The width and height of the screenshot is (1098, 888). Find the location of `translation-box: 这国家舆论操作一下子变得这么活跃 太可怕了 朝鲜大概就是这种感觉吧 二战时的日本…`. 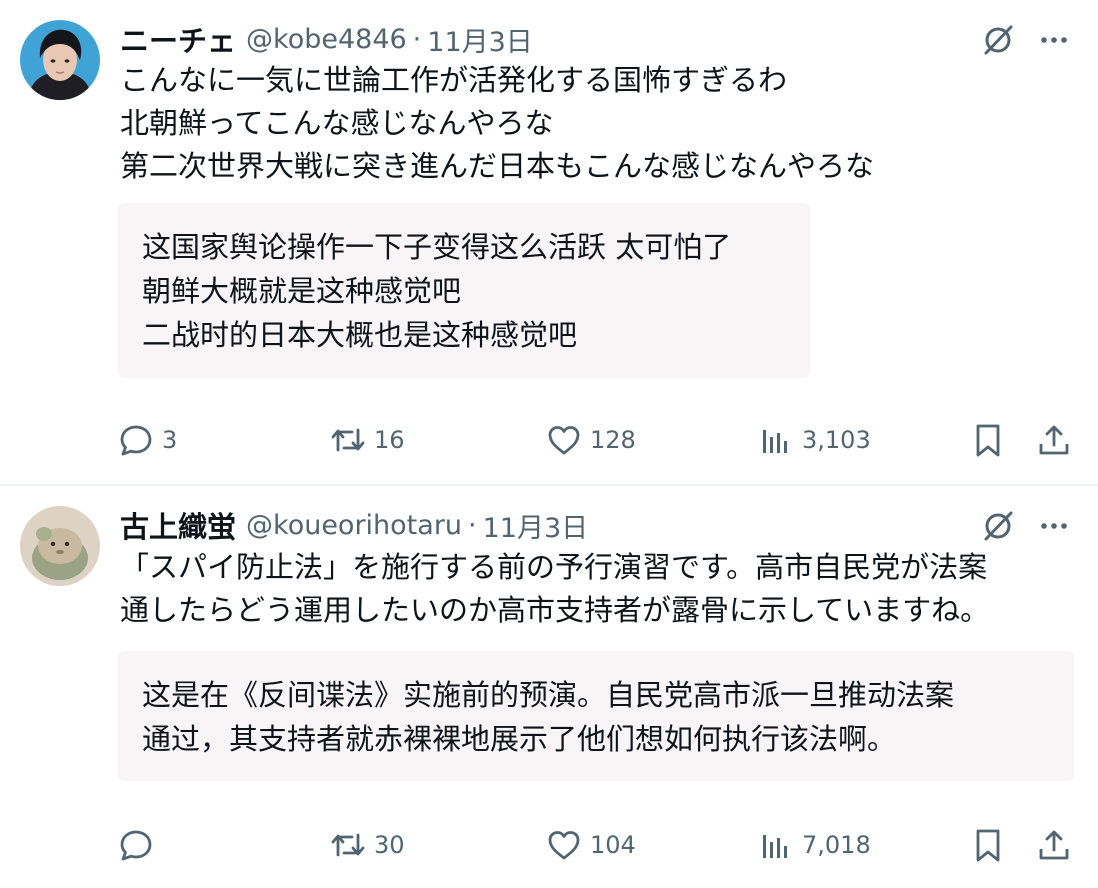

translation-box: 这国家舆论操作一下子变得这么活跃 太可怕了 朝鲜大概就是这种感觉吧 二战时的日本… is located at coordinates (464, 290).